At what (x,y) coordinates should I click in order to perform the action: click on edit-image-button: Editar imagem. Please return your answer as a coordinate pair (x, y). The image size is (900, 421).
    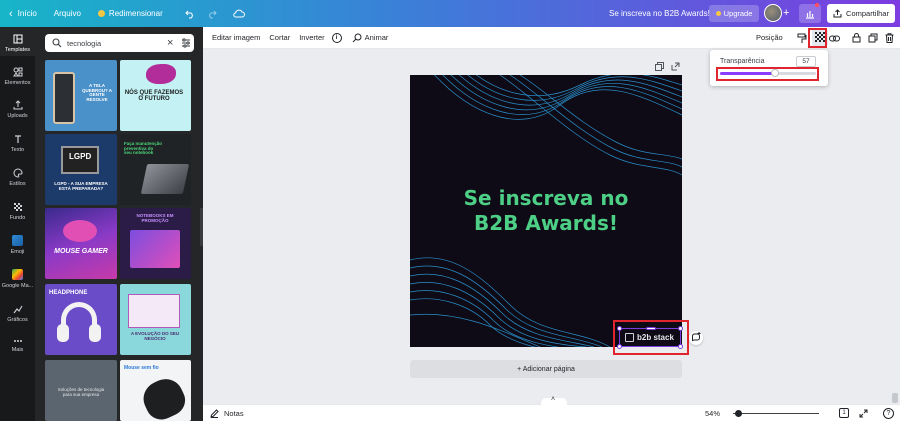
    Looking at the image, I should click on (236, 37).